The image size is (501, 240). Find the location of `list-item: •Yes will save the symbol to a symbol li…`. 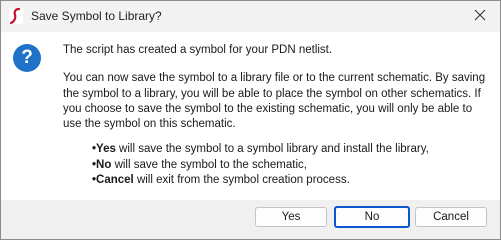

list-item: •Yes will save the symbol to a symbol li… is located at coordinates (292, 149).